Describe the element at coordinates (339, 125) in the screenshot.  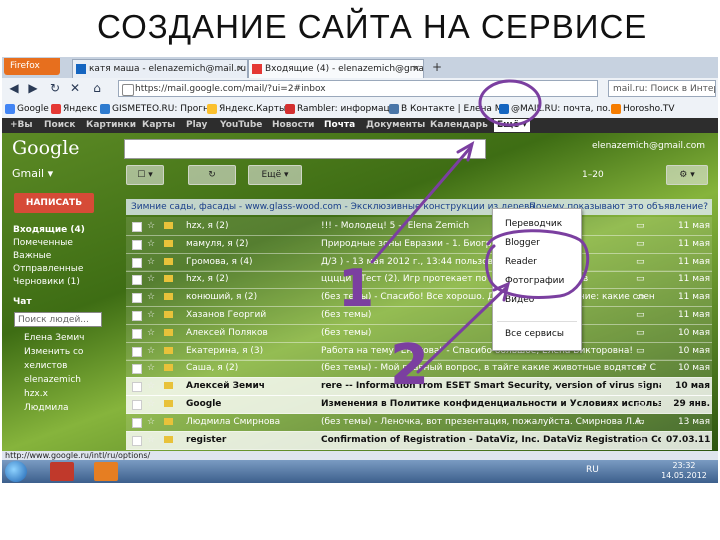
I see `gbar-mail: Почта` at that location.